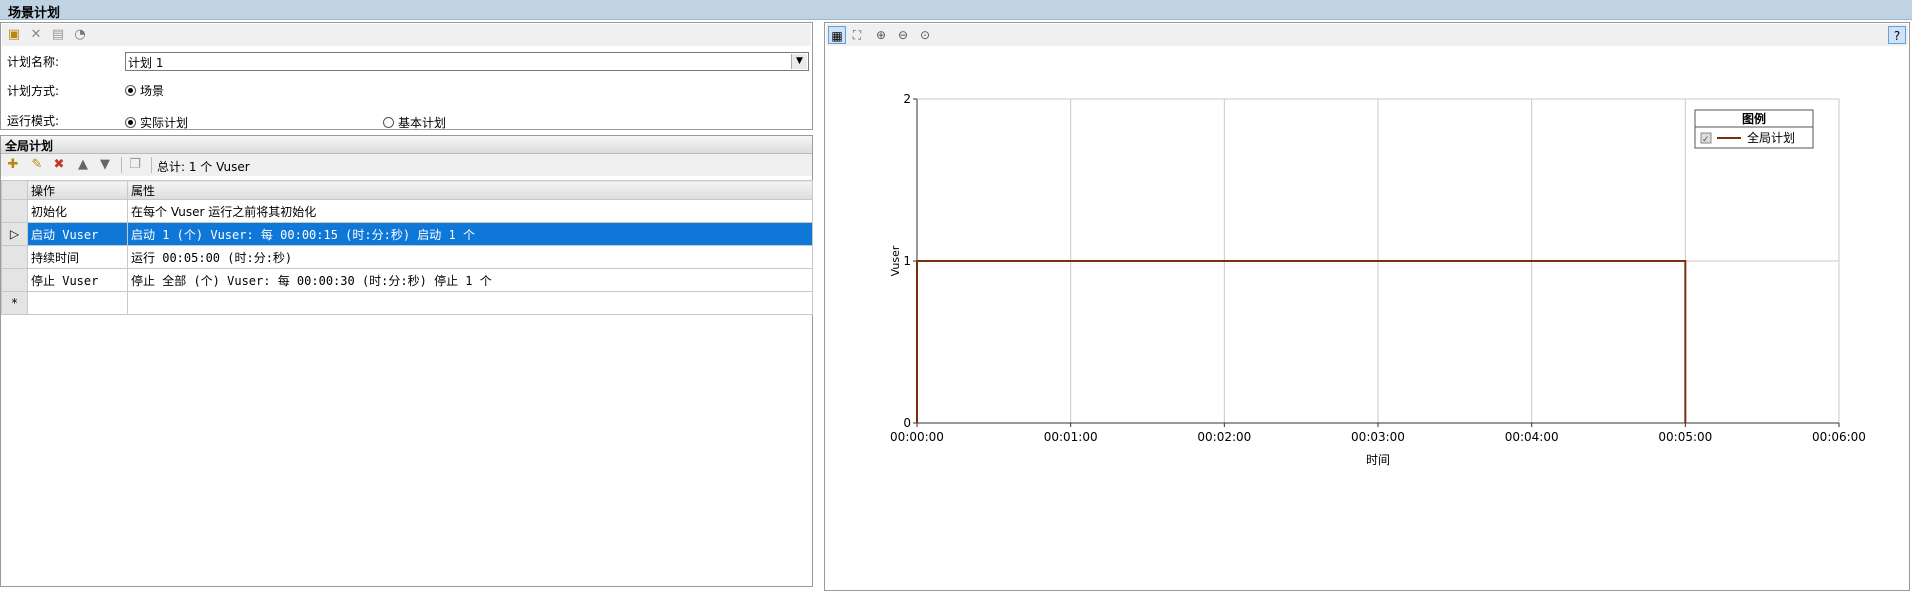 The width and height of the screenshot is (1912, 592). What do you see at coordinates (1378, 460) in the screenshot?
I see `x-axis-label: 时间` at bounding box center [1378, 460].